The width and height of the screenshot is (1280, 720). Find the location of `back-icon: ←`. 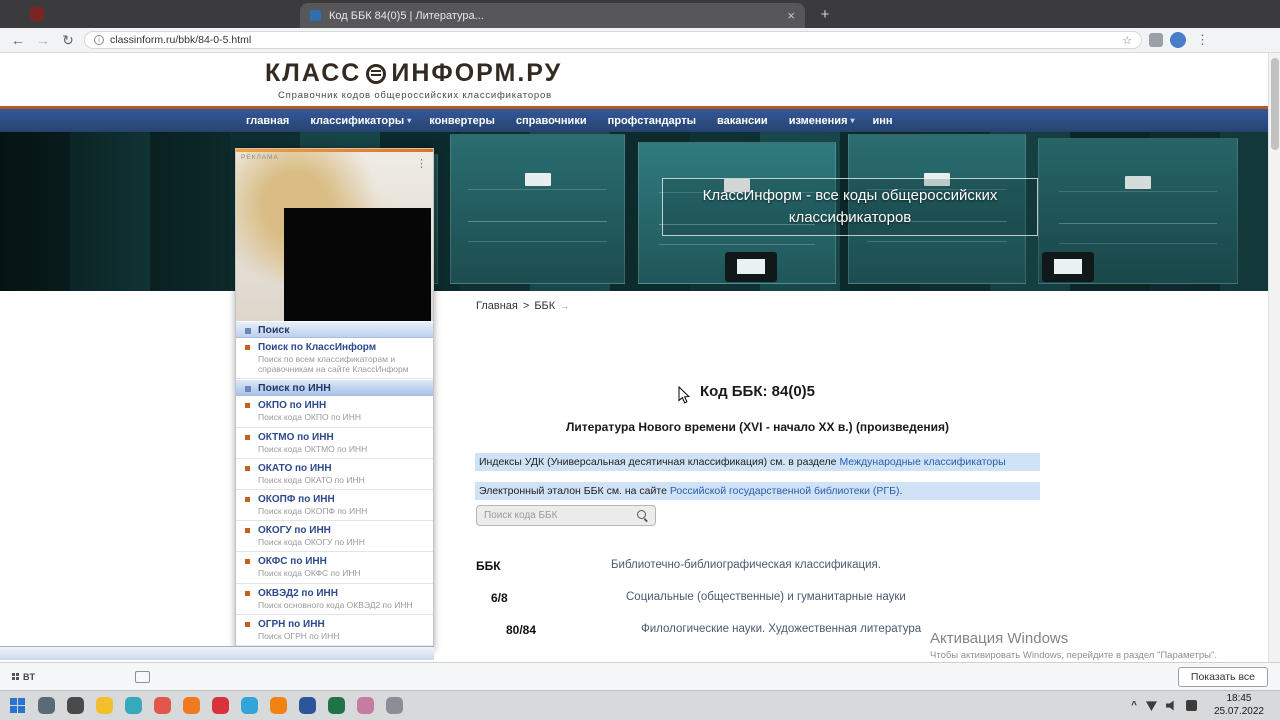

back-icon: ← is located at coordinates (18, 40).